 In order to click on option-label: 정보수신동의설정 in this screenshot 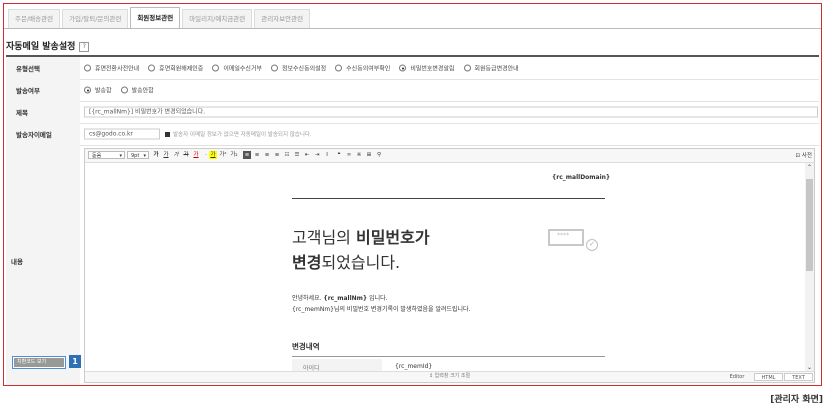, I will do `click(304, 69)`.